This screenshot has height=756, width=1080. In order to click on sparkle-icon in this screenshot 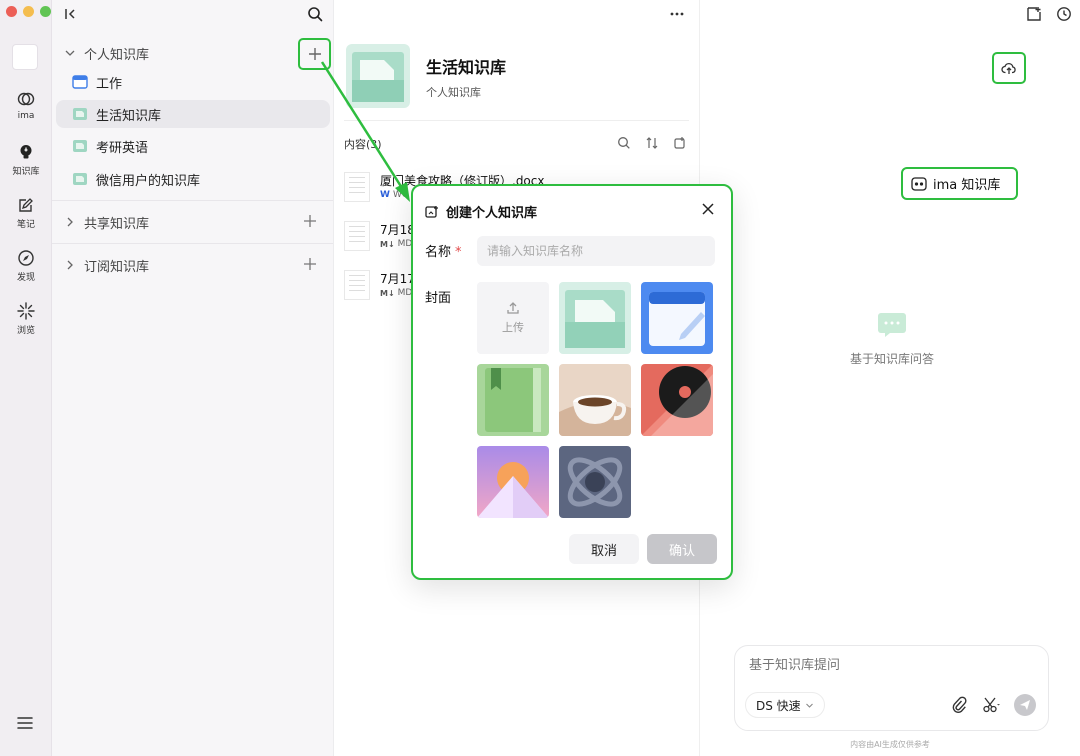, I will do `click(26, 311)`.